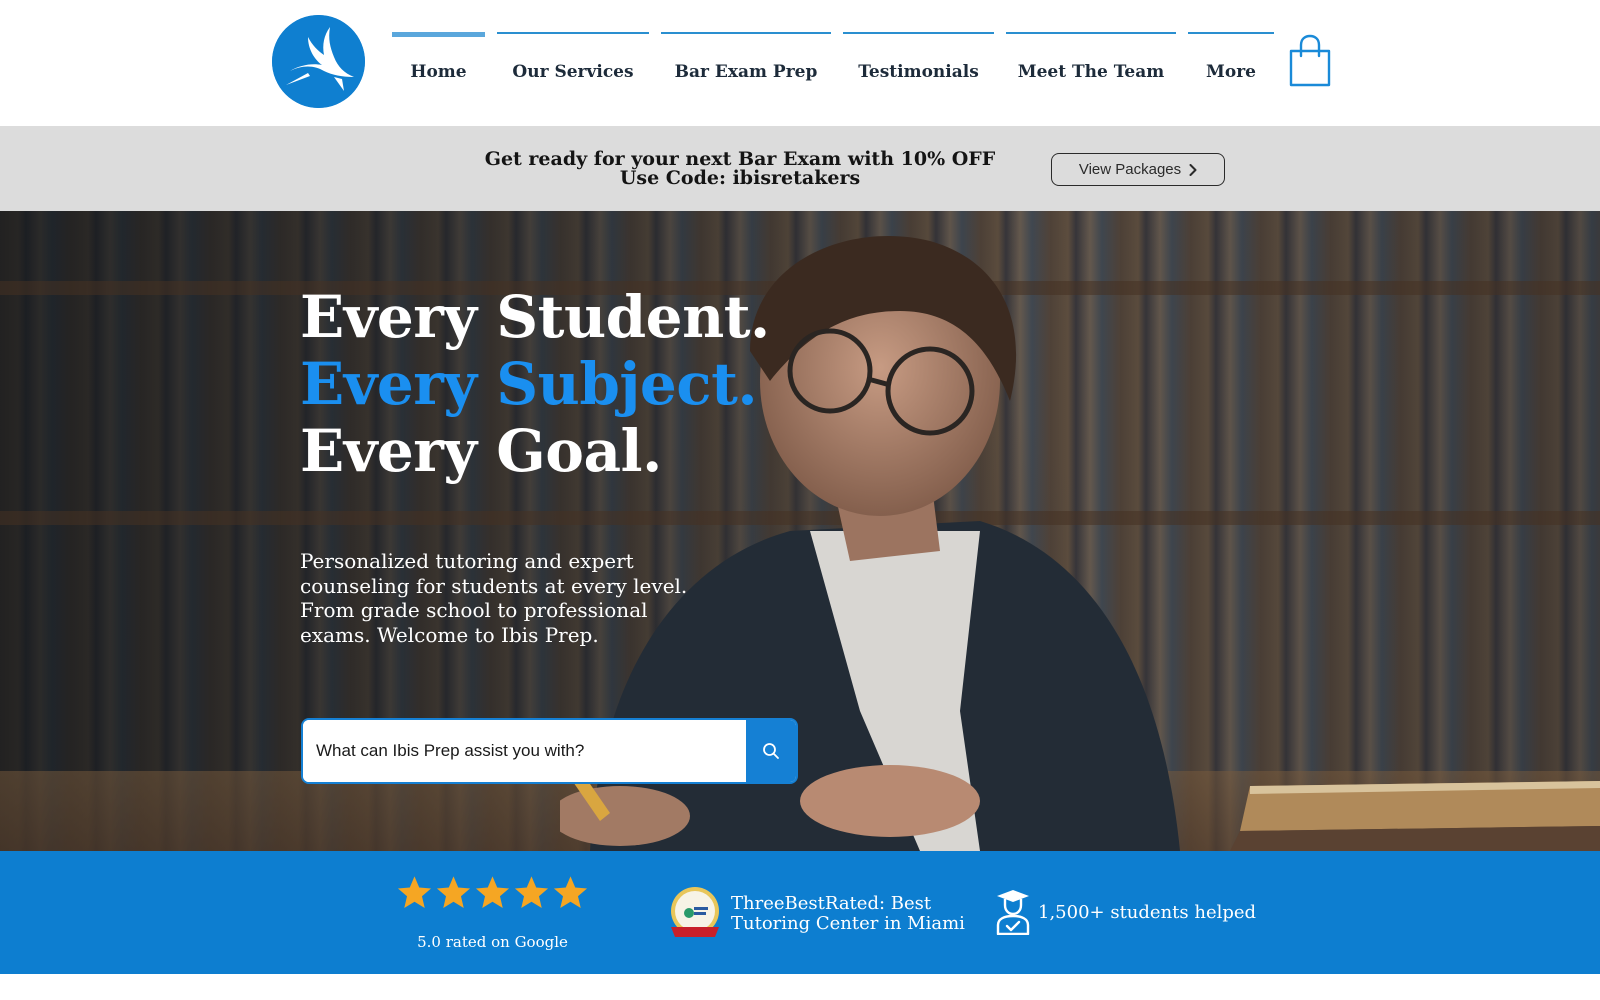  I want to click on students-helped-text: 1,500+ students helped, so click(1147, 912).